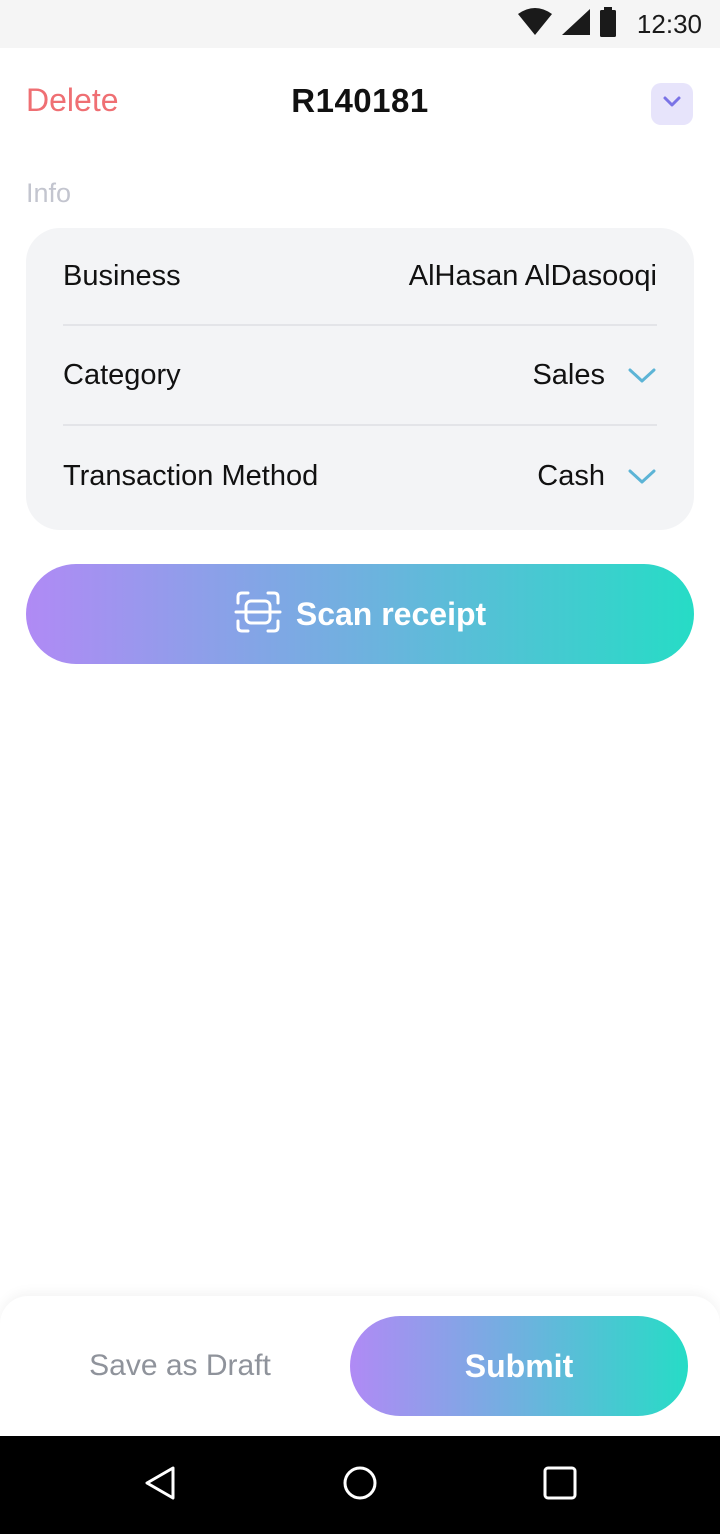 Image resolution: width=720 pixels, height=1534 pixels. Describe the element at coordinates (258, 614) in the screenshot. I see `scan-icon` at that location.